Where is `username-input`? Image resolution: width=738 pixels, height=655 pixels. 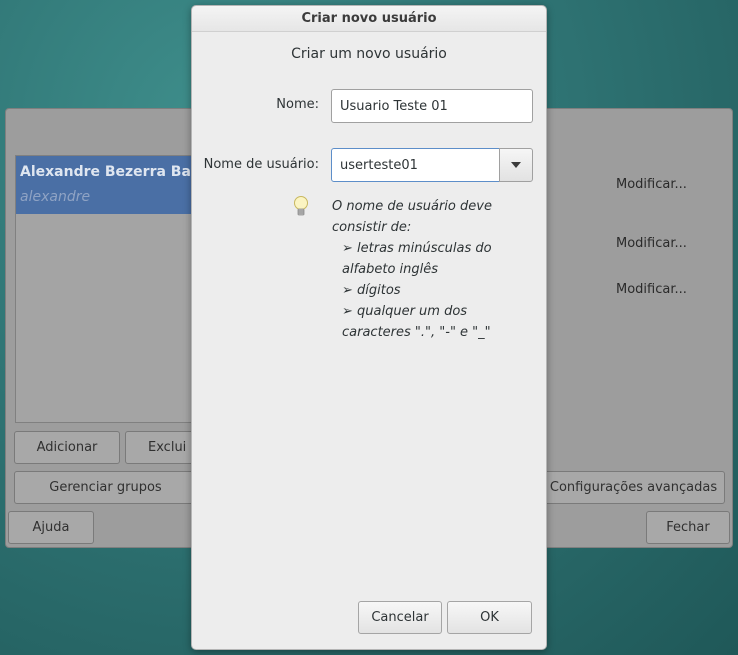 username-input is located at coordinates (415, 165).